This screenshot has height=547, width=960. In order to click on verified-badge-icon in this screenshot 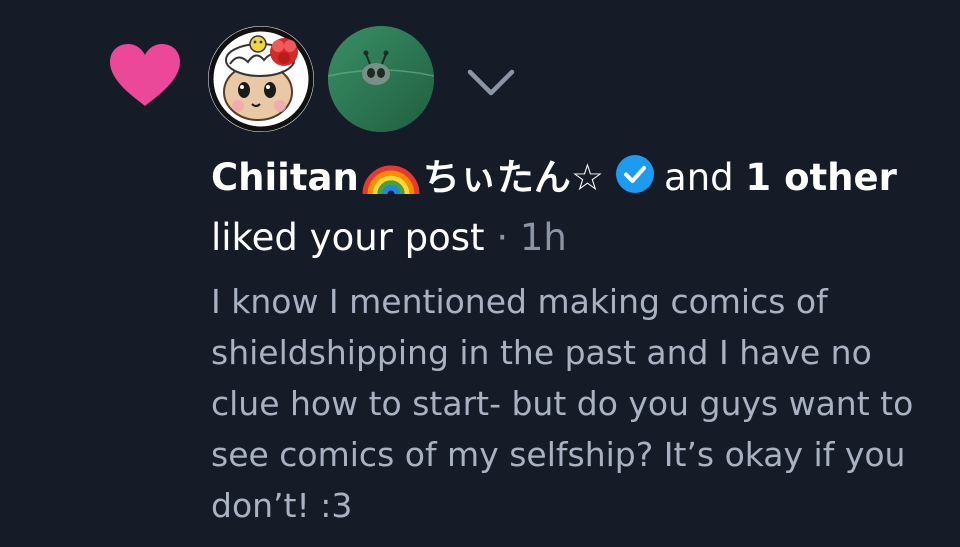, I will do `click(635, 174)`.